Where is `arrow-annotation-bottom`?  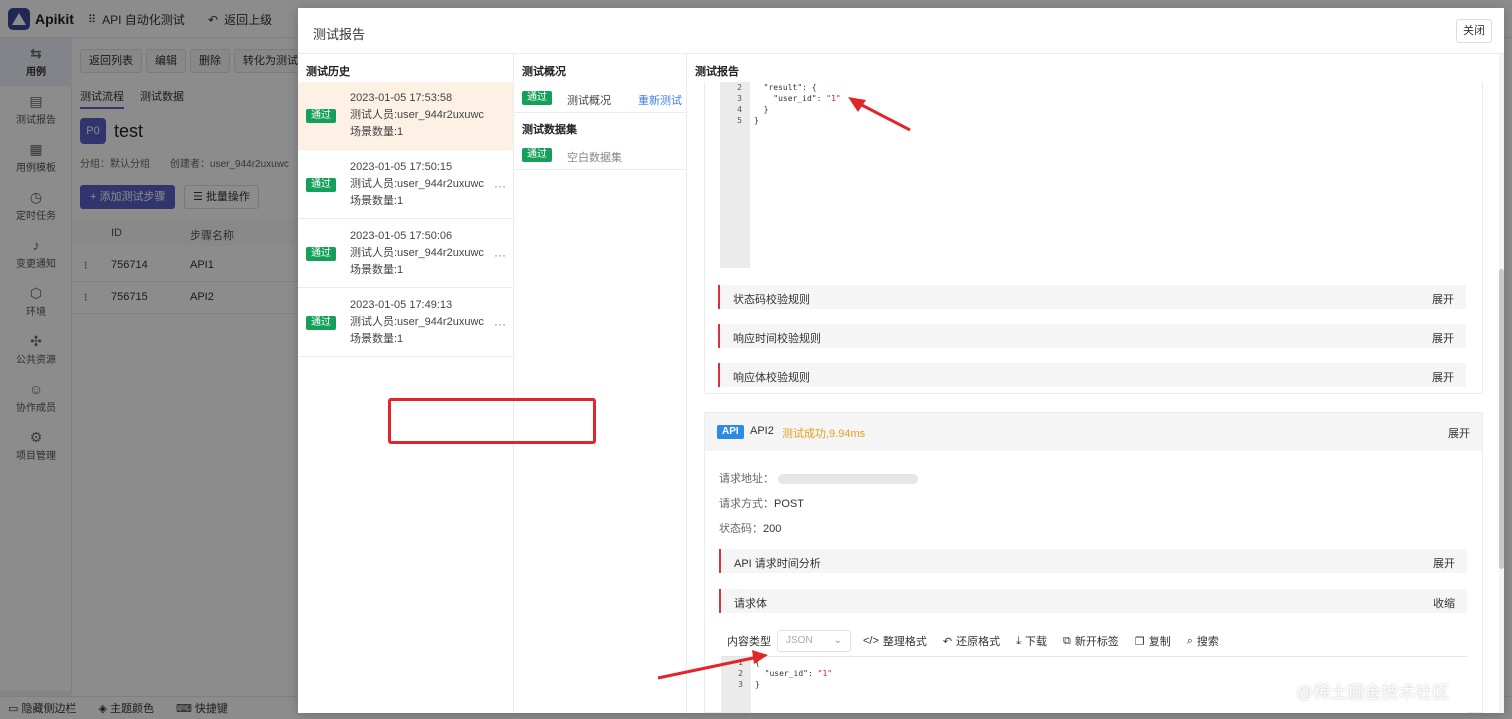
arrow-annotation-bottom is located at coordinates (712, 665).